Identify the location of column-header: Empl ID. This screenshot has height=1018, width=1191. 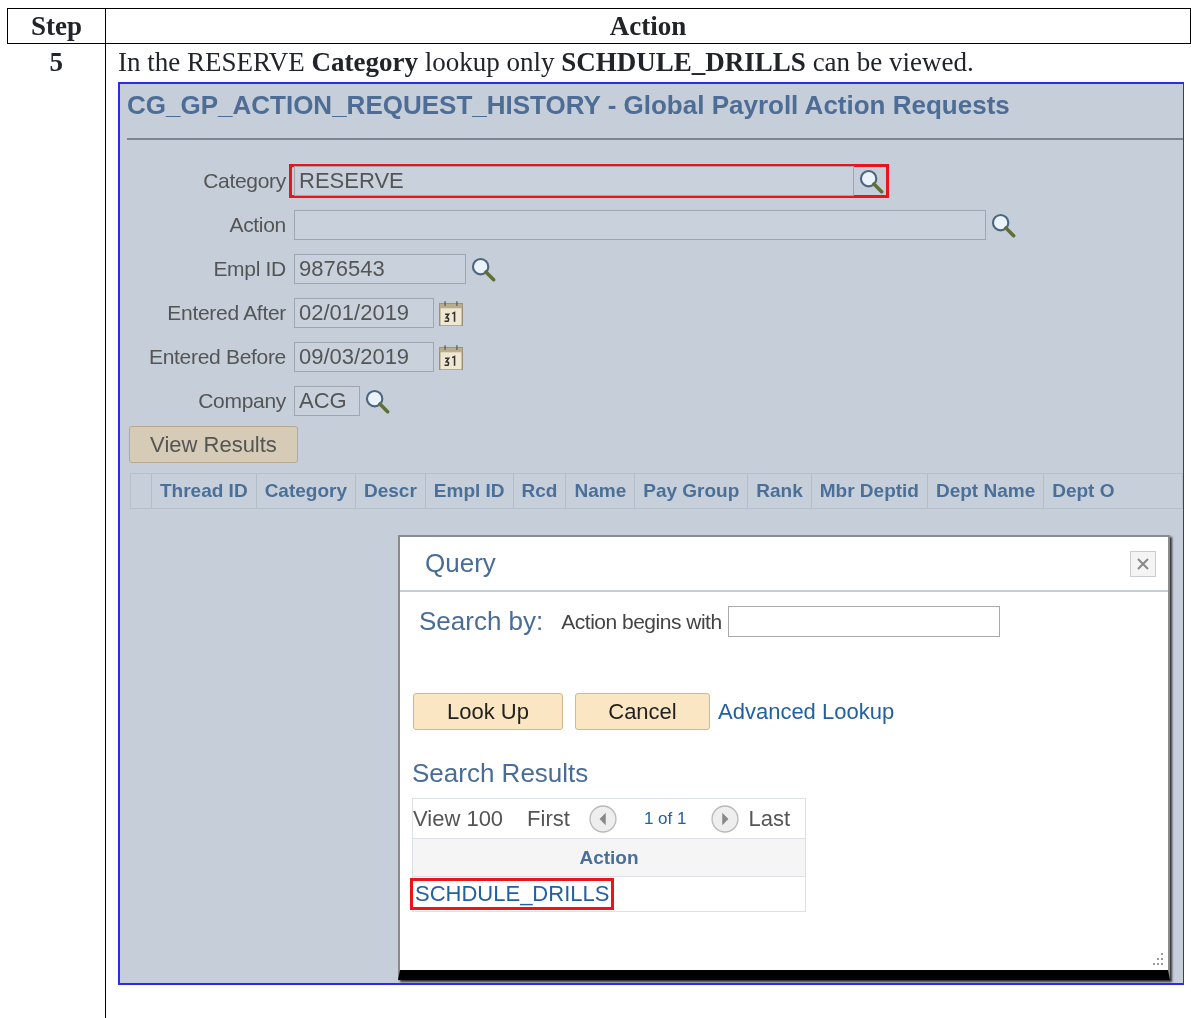
(468, 491).